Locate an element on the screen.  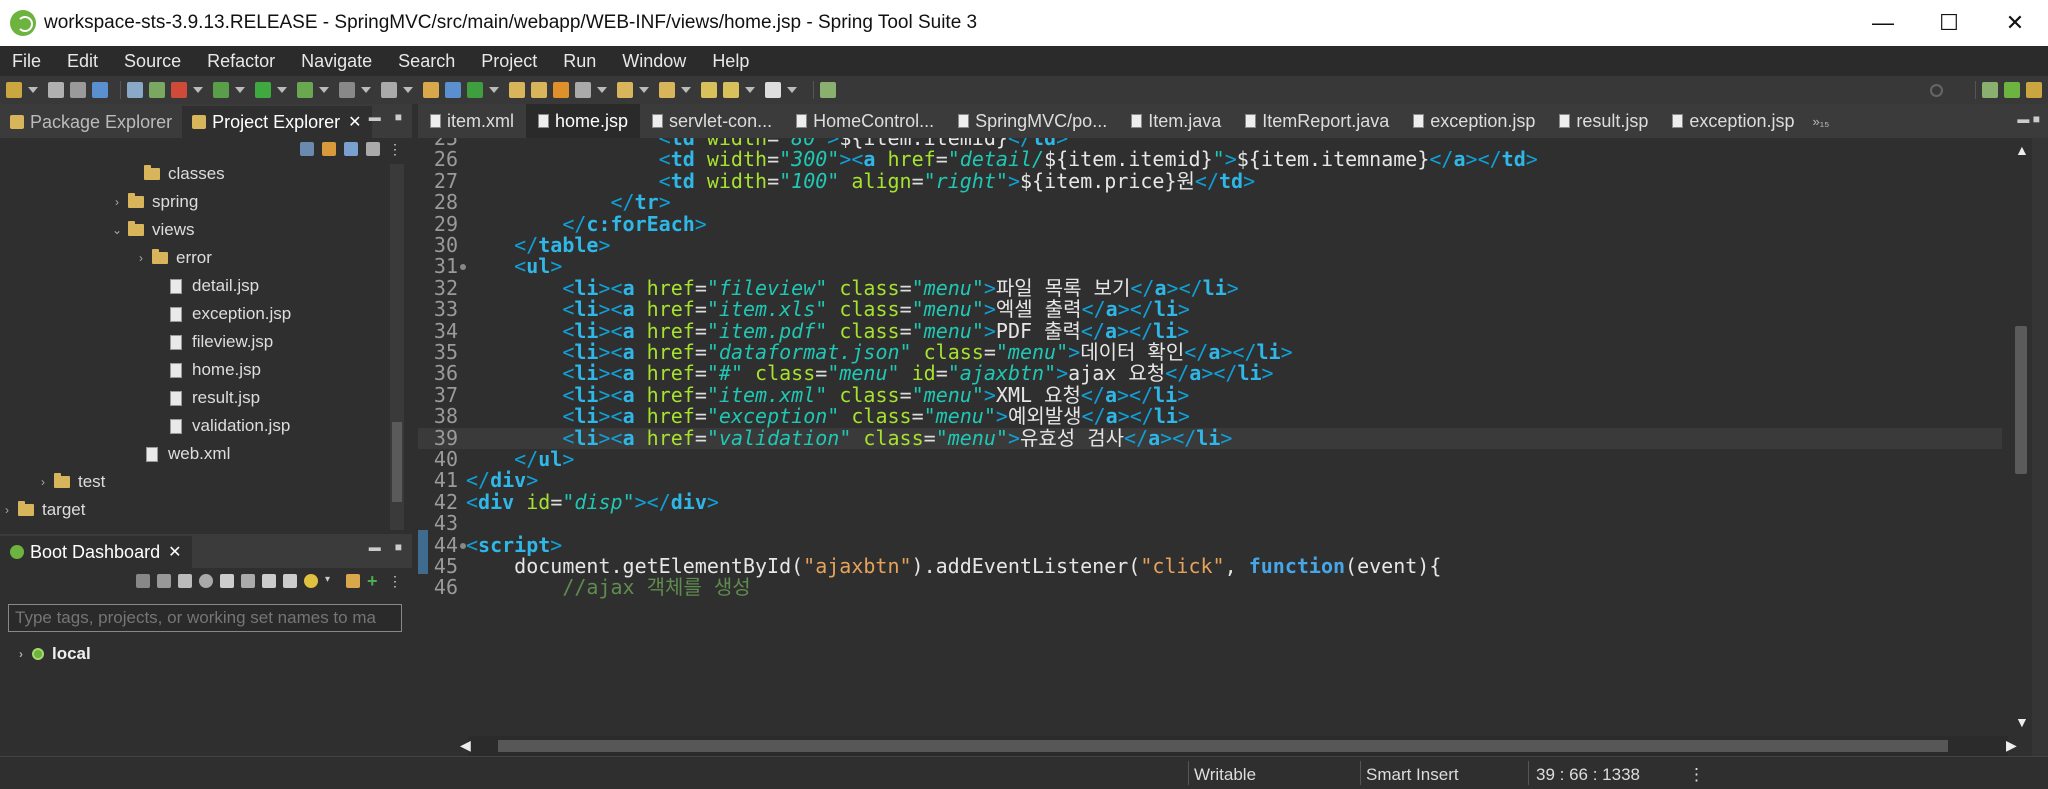
server-icon is located at coordinates (347, 90).